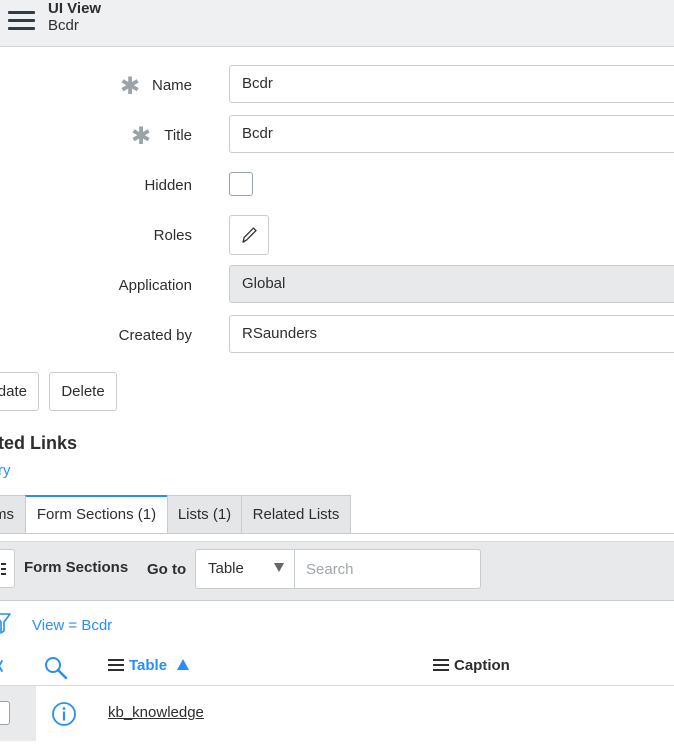  I want to click on tab-form-elements: ms, so click(13, 514).